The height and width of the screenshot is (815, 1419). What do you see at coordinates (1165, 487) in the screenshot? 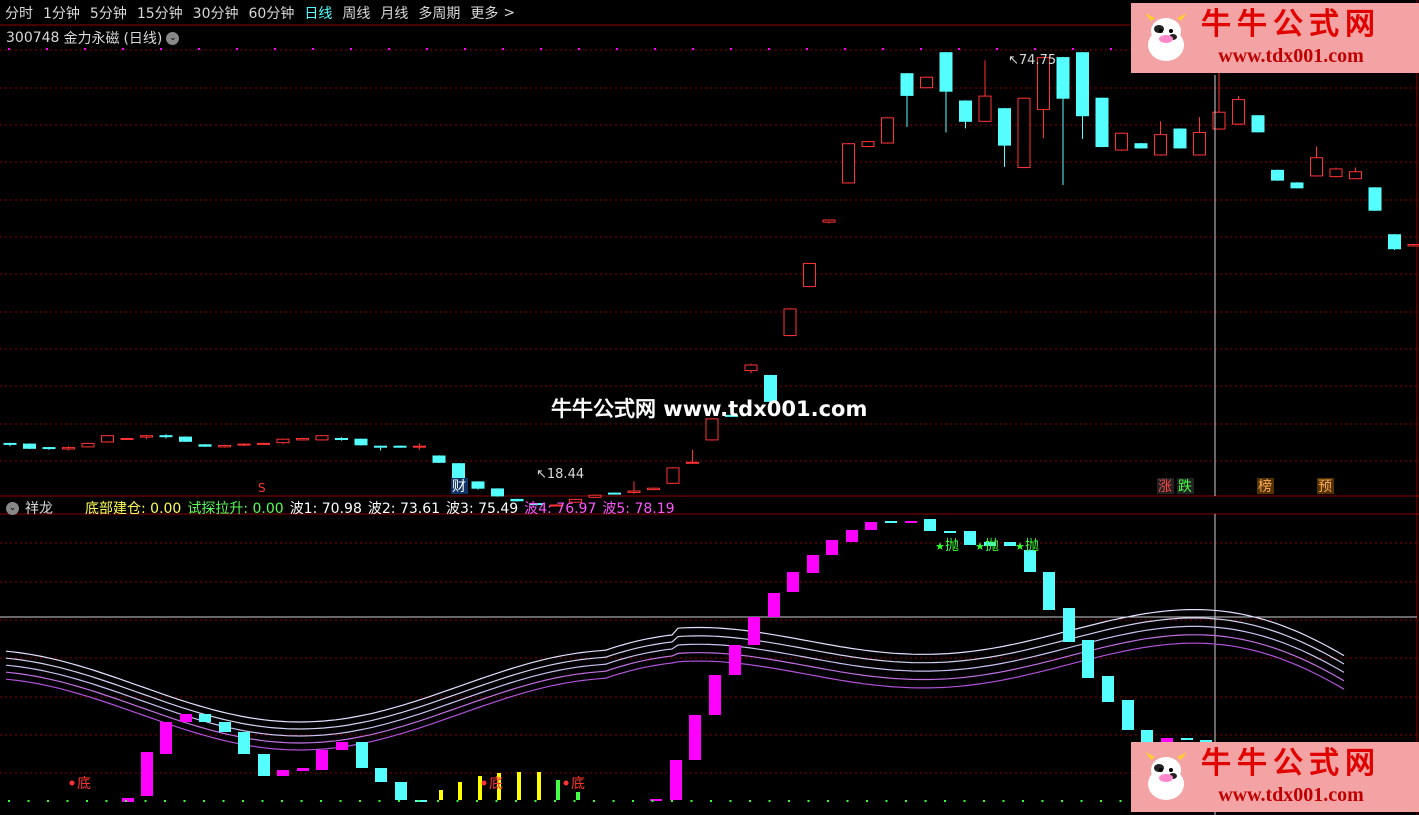
I see `event-zhang: 涨` at bounding box center [1165, 487].